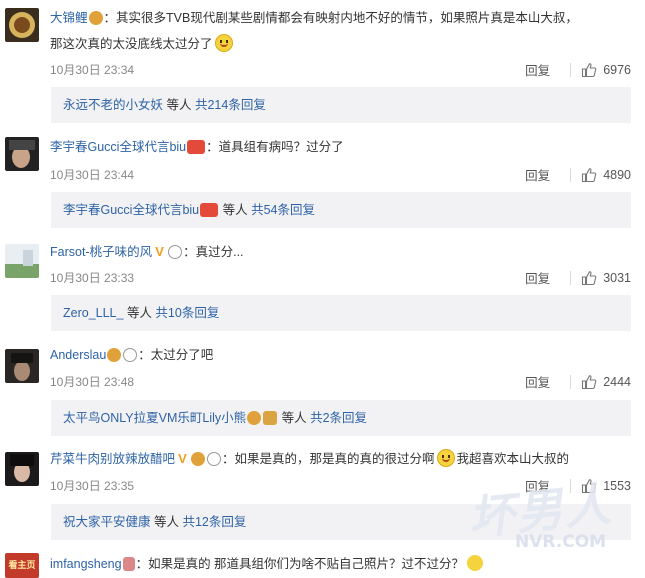 The image size is (645, 578). Describe the element at coordinates (176, 355) in the screenshot. I see `comment-text: ：太过分了吧` at that location.